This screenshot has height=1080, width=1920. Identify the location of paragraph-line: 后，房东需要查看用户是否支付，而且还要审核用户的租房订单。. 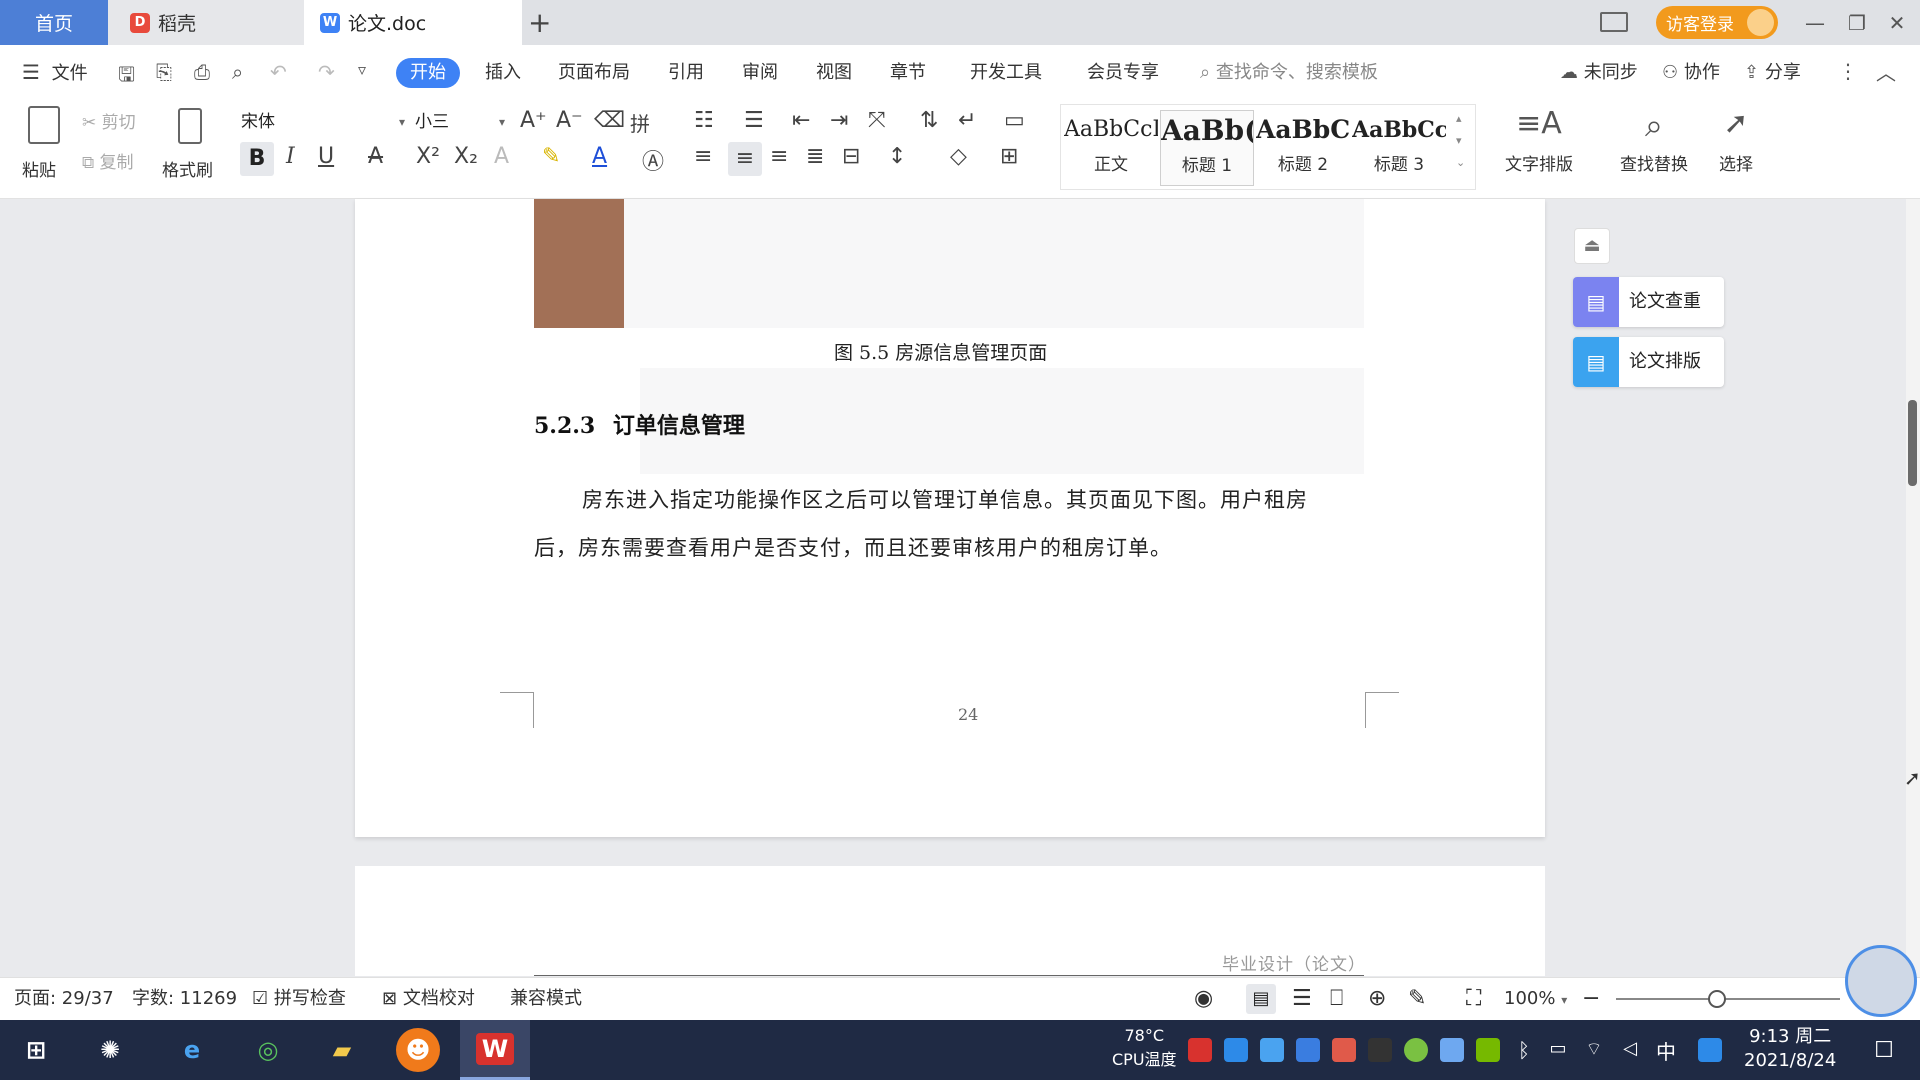
(853, 547).